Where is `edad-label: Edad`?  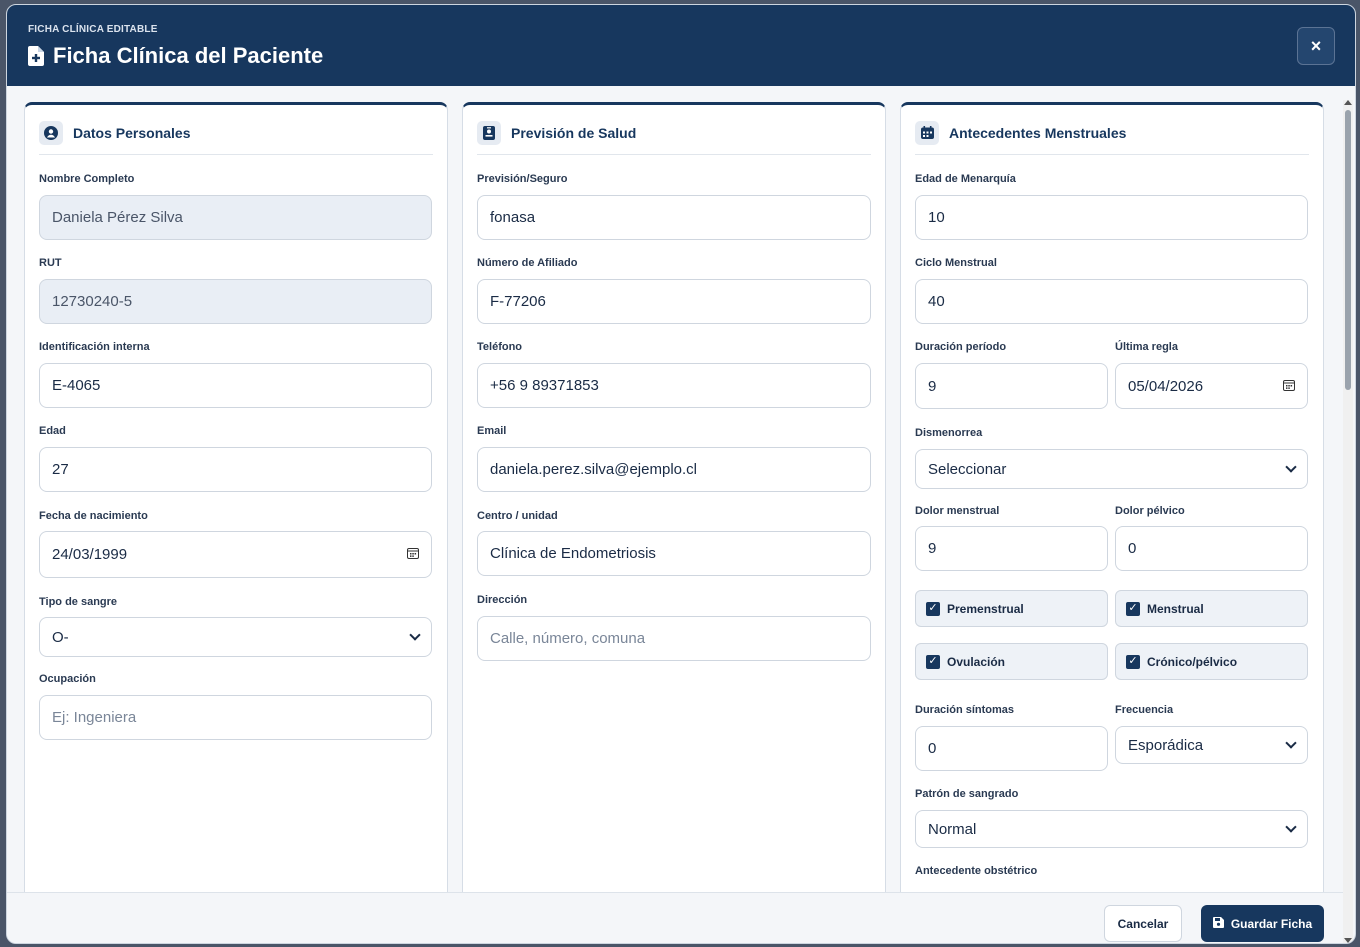 edad-label: Edad is located at coordinates (52, 431).